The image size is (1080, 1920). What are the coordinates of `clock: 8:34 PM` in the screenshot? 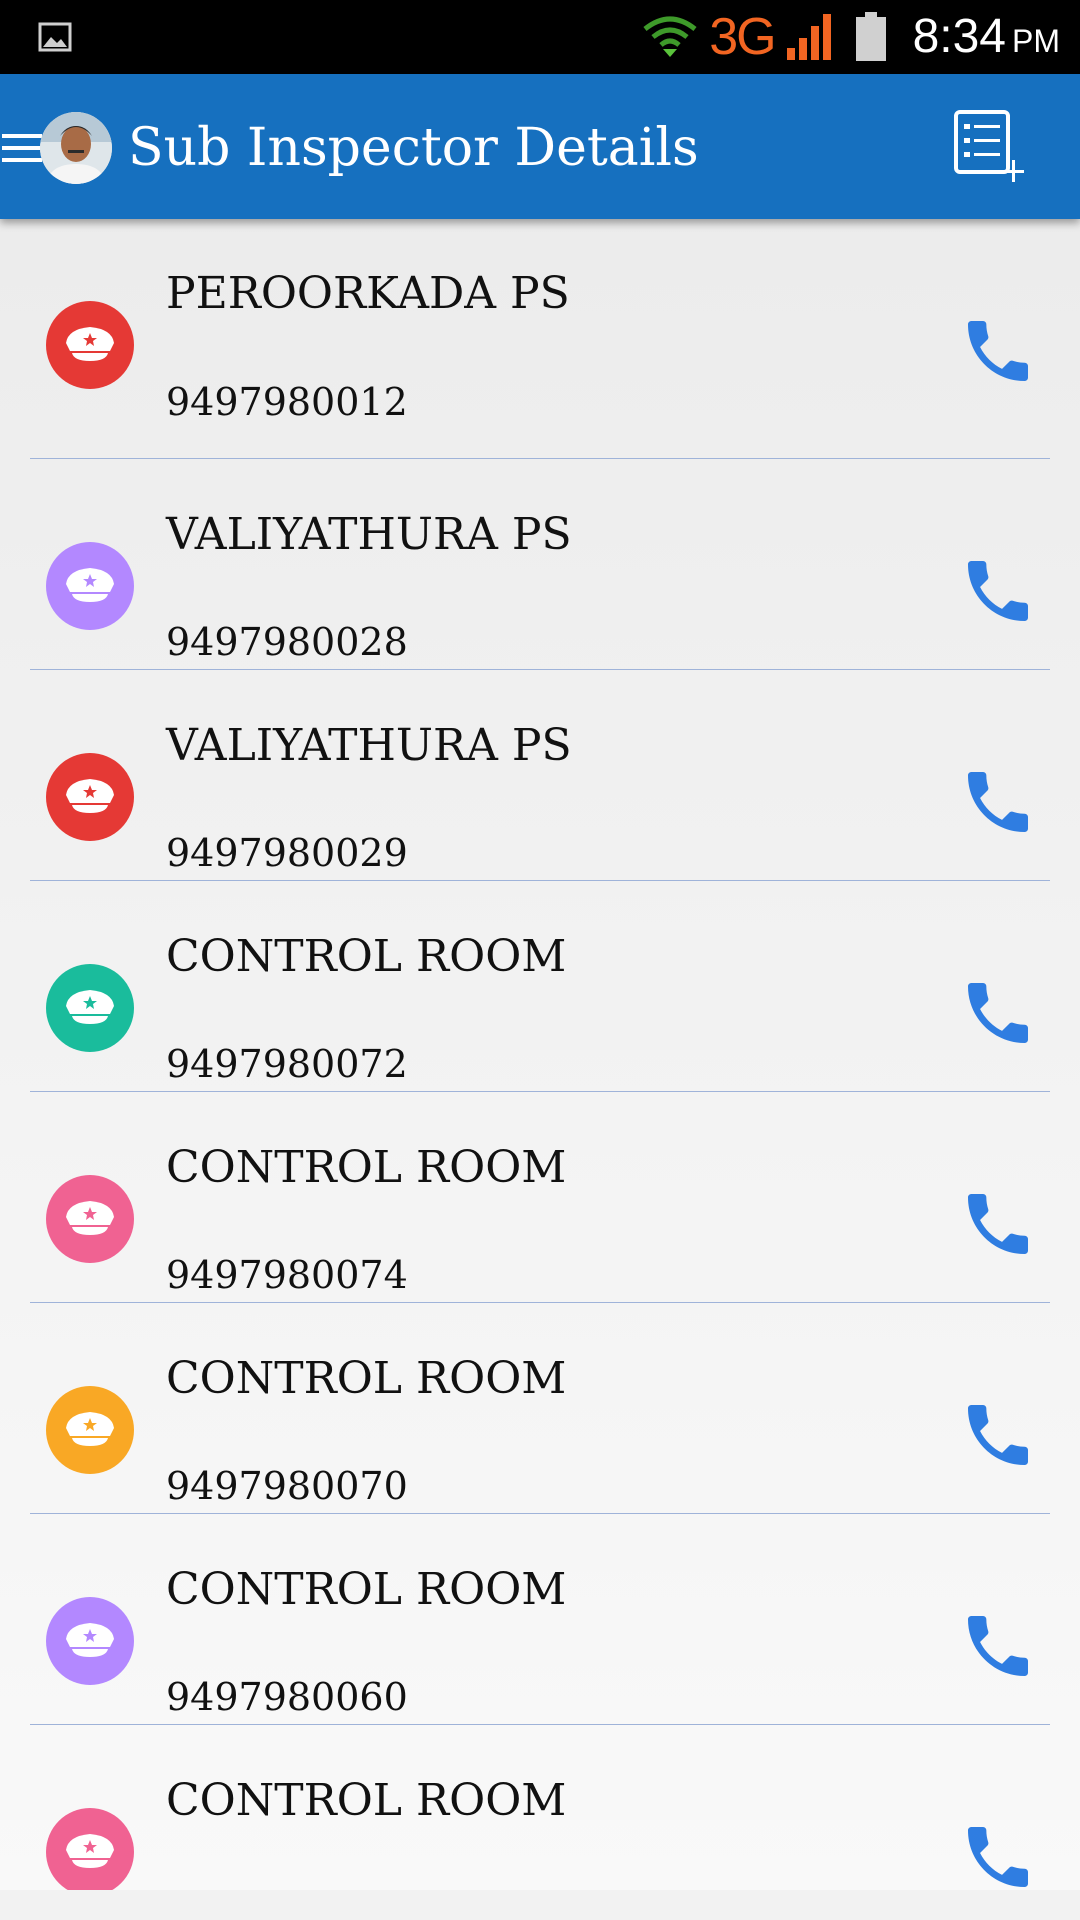 It's located at (986, 37).